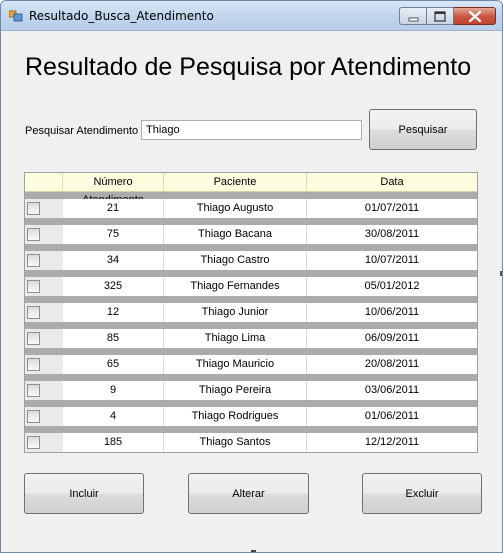 The image size is (503, 553). Describe the element at coordinates (423, 129) in the screenshot. I see `search-button: Pesquisar` at that location.